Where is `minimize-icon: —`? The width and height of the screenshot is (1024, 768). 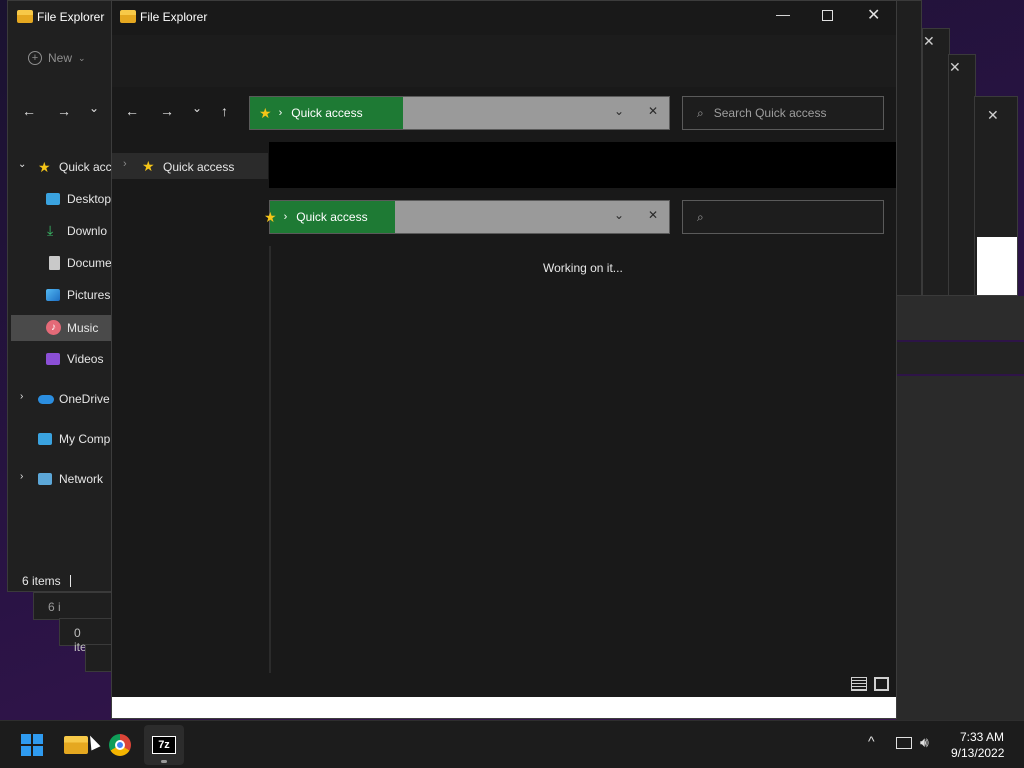 minimize-icon: — is located at coordinates (783, 14).